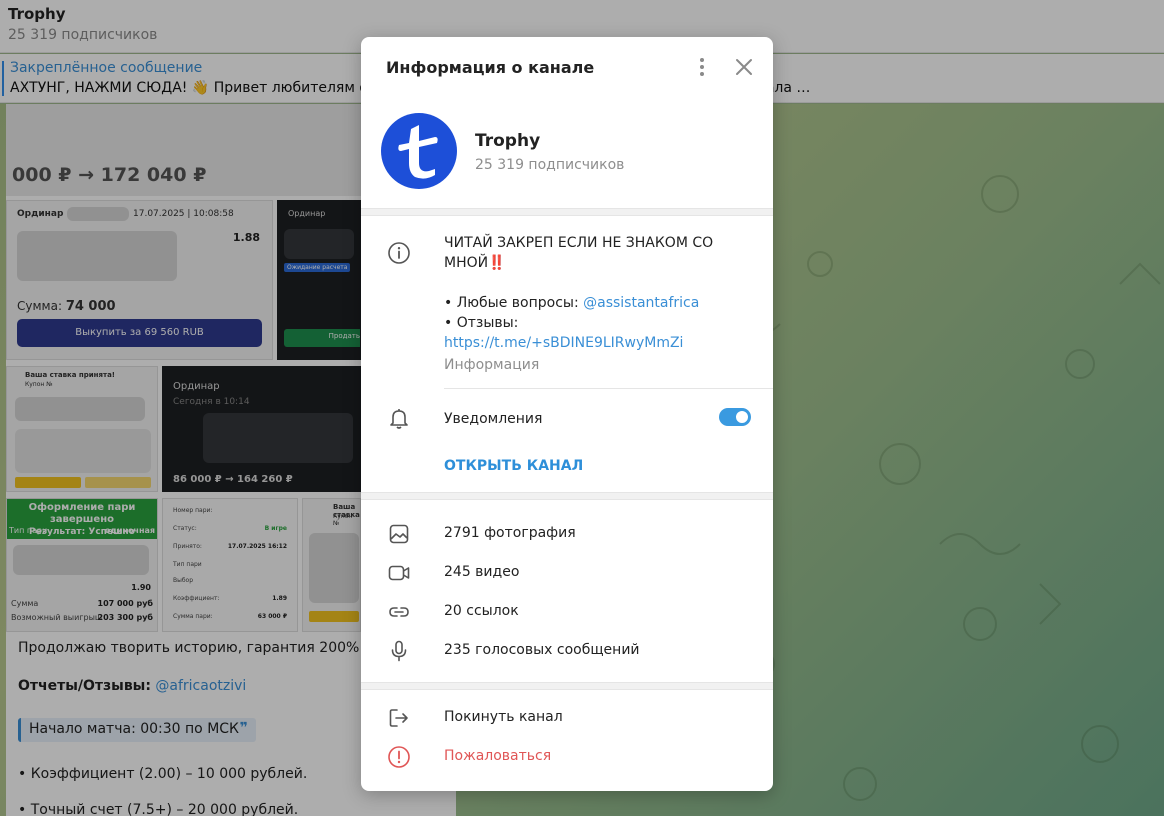 Image resolution: width=1164 pixels, height=816 pixels. What do you see at coordinates (399, 573) in the screenshot?
I see `video-icon` at bounding box center [399, 573].